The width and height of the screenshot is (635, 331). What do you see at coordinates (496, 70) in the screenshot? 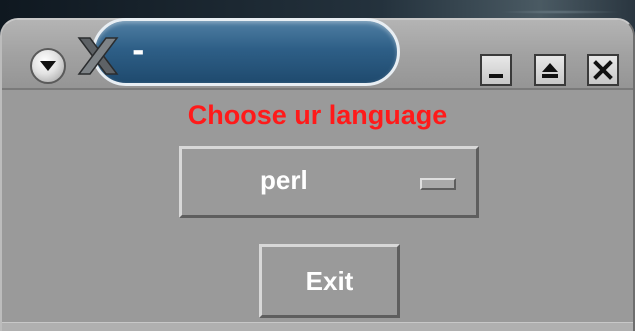
I see `minimize-button` at bounding box center [496, 70].